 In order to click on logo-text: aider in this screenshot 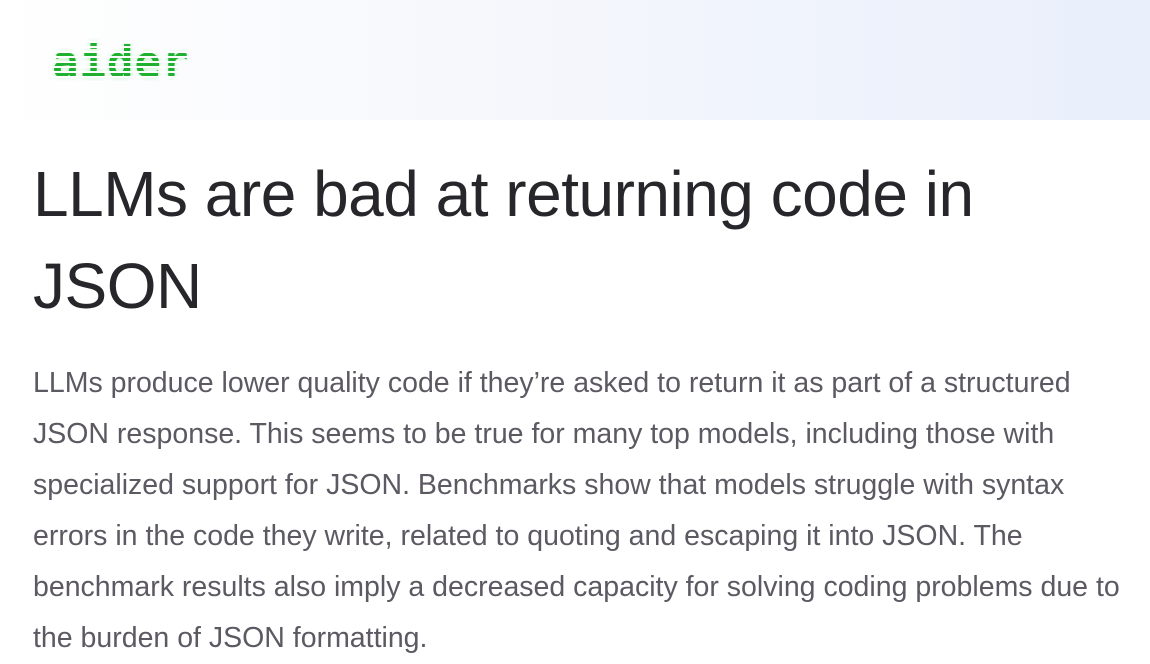, I will do `click(121, 62)`.